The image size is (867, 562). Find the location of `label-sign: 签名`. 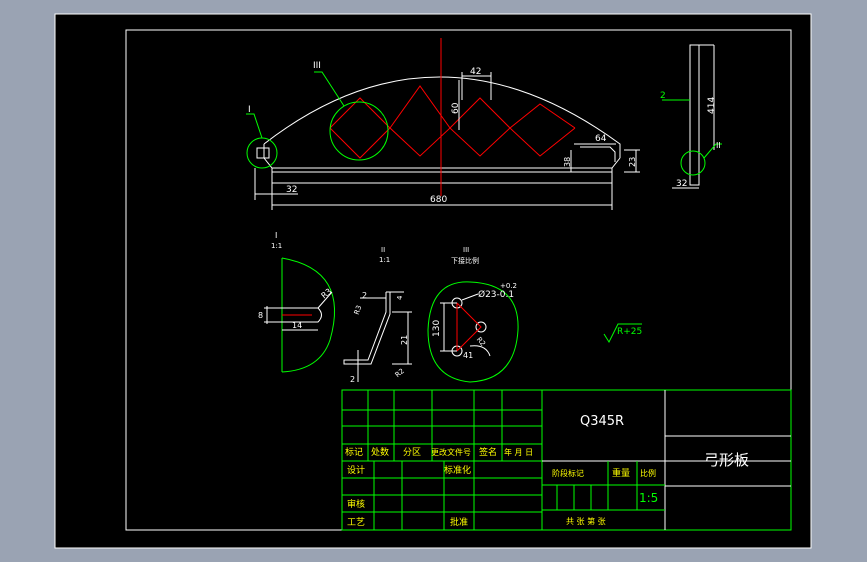

label-sign: 签名 is located at coordinates (488, 452).